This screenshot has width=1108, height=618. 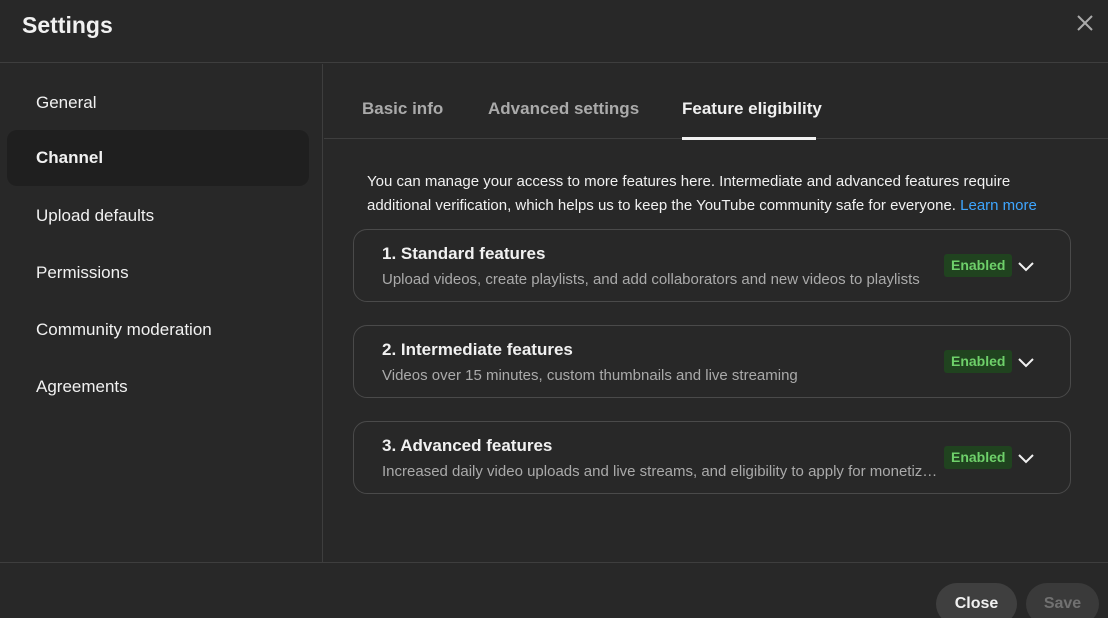 What do you see at coordinates (554, 31) in the screenshot?
I see `dialog-header: Settings` at bounding box center [554, 31].